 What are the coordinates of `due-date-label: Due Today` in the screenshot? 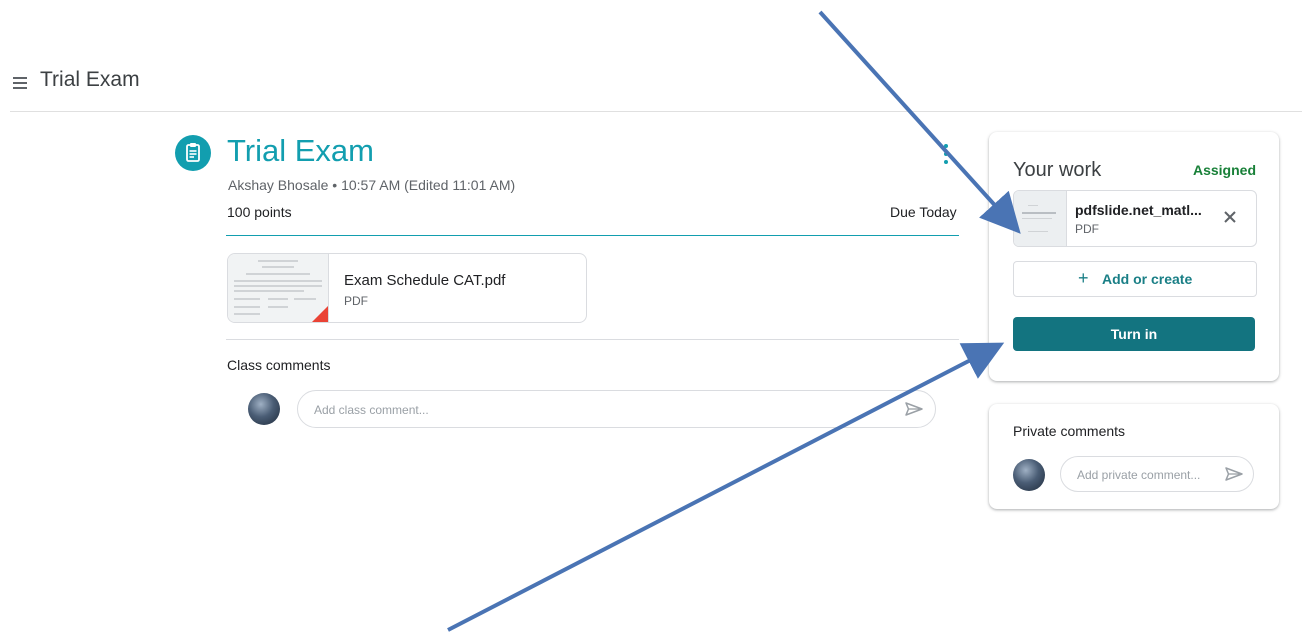 It's located at (923, 212).